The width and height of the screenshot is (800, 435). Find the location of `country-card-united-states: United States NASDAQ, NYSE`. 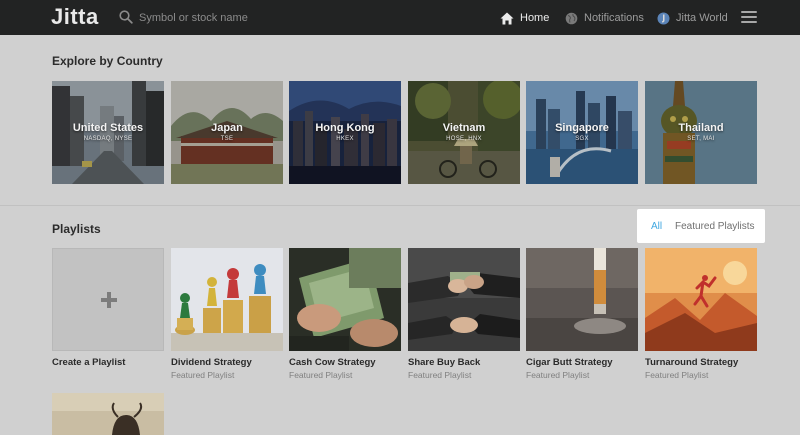

country-card-united-states: United States NASDAQ, NYSE is located at coordinates (108, 132).